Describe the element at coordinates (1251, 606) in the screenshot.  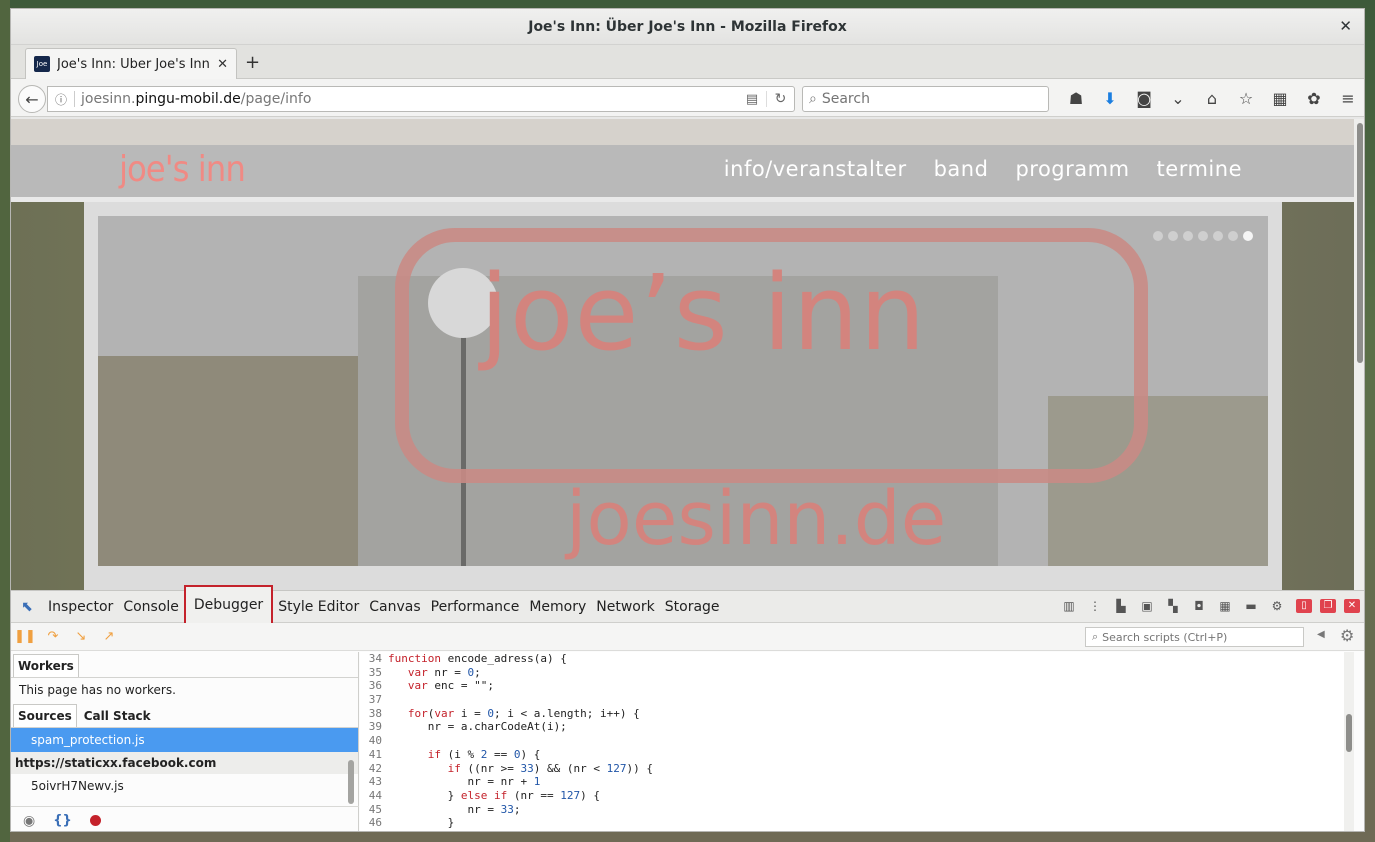
I see `measure-icon: ▬` at that location.